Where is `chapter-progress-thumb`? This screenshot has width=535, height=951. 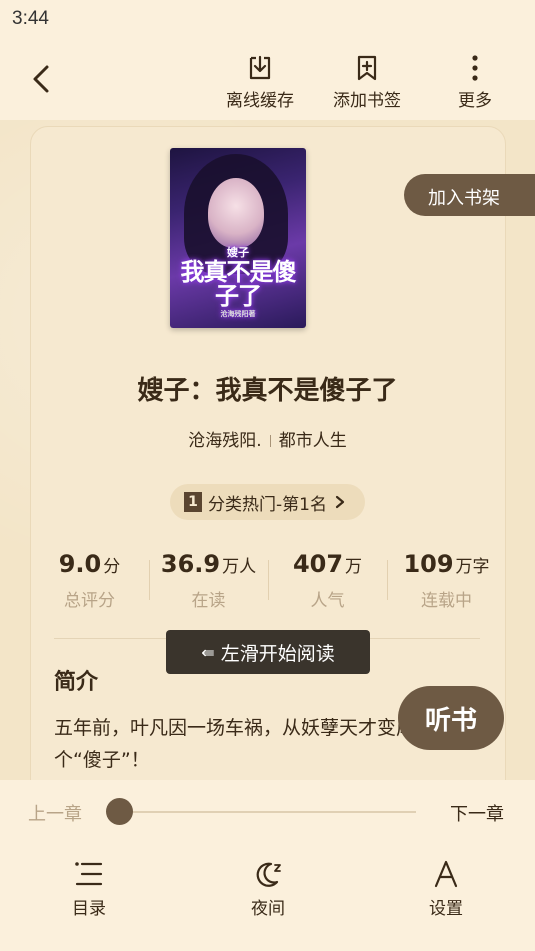
chapter-progress-thumb is located at coordinates (119, 811).